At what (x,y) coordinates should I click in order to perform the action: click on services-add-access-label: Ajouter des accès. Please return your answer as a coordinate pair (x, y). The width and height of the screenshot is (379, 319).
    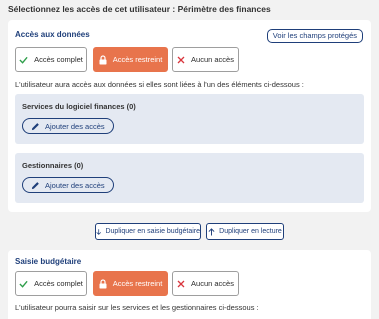
    Looking at the image, I should click on (75, 126).